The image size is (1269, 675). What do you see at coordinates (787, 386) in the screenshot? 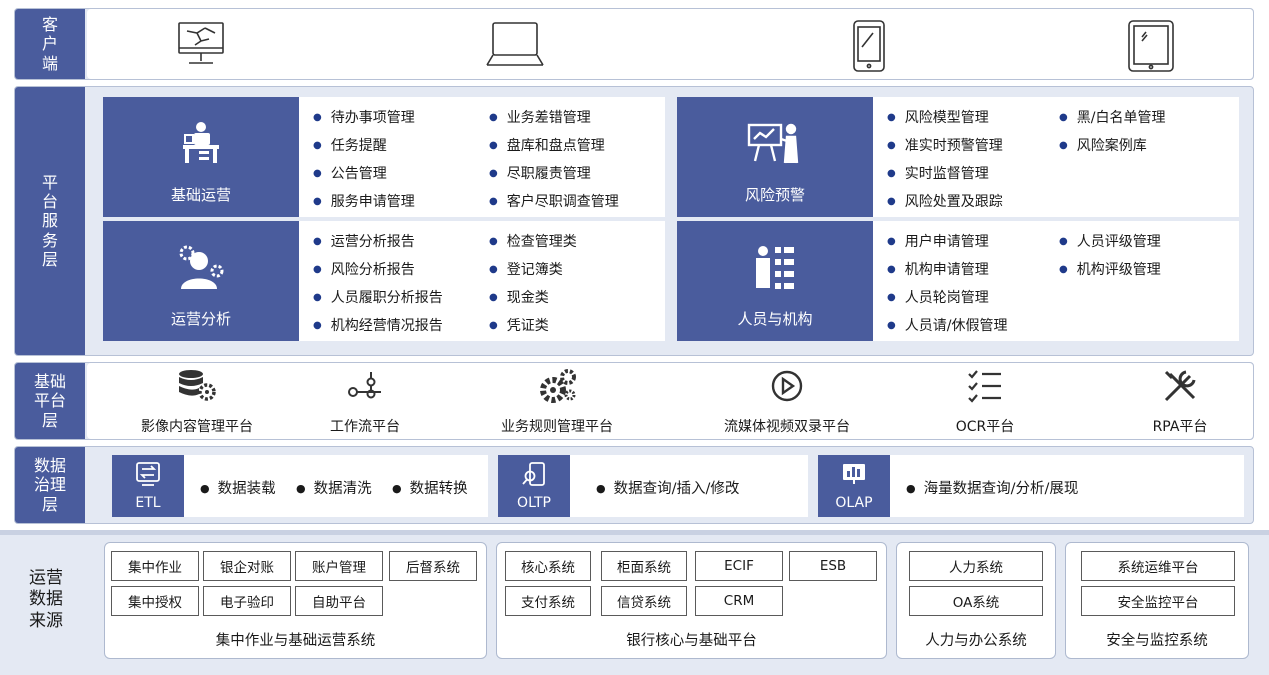
I see `play-icon` at bounding box center [787, 386].